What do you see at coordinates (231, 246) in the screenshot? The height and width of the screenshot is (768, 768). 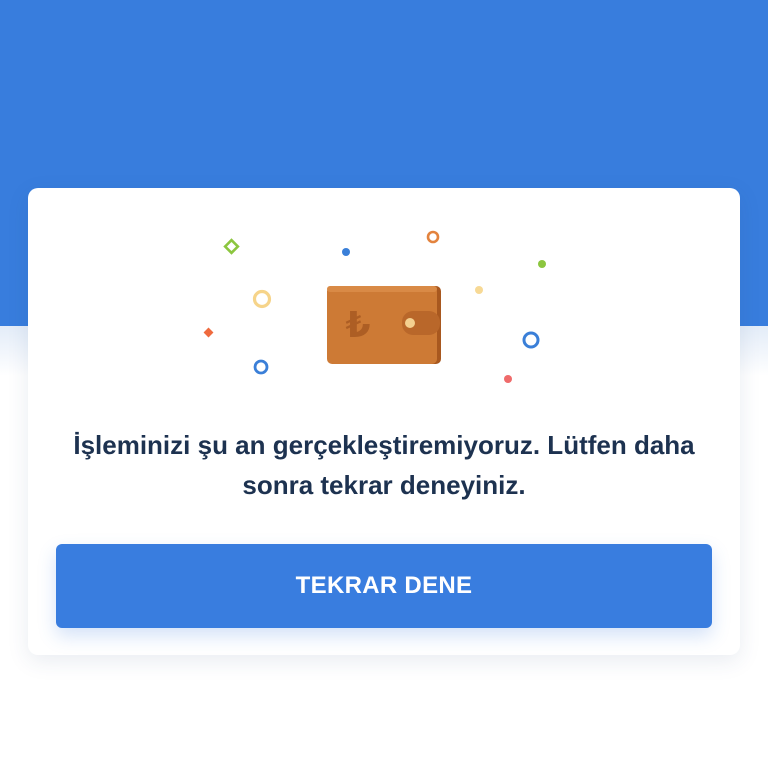 I see `confetti-diamond-green` at bounding box center [231, 246].